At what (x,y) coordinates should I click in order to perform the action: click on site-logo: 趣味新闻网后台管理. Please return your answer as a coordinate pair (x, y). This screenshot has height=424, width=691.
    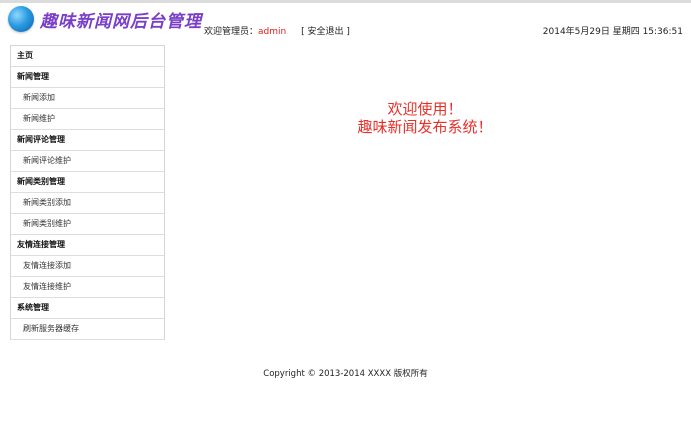
    Looking at the image, I should click on (105, 19).